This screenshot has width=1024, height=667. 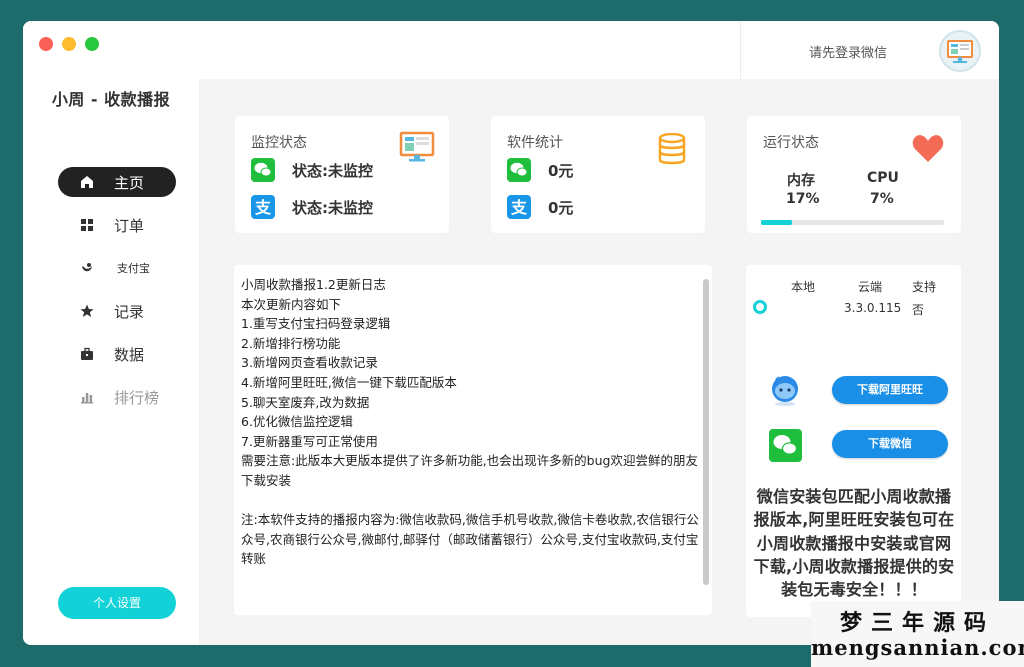 I want to click on sidebar-item-data: 数据, so click(x=117, y=354).